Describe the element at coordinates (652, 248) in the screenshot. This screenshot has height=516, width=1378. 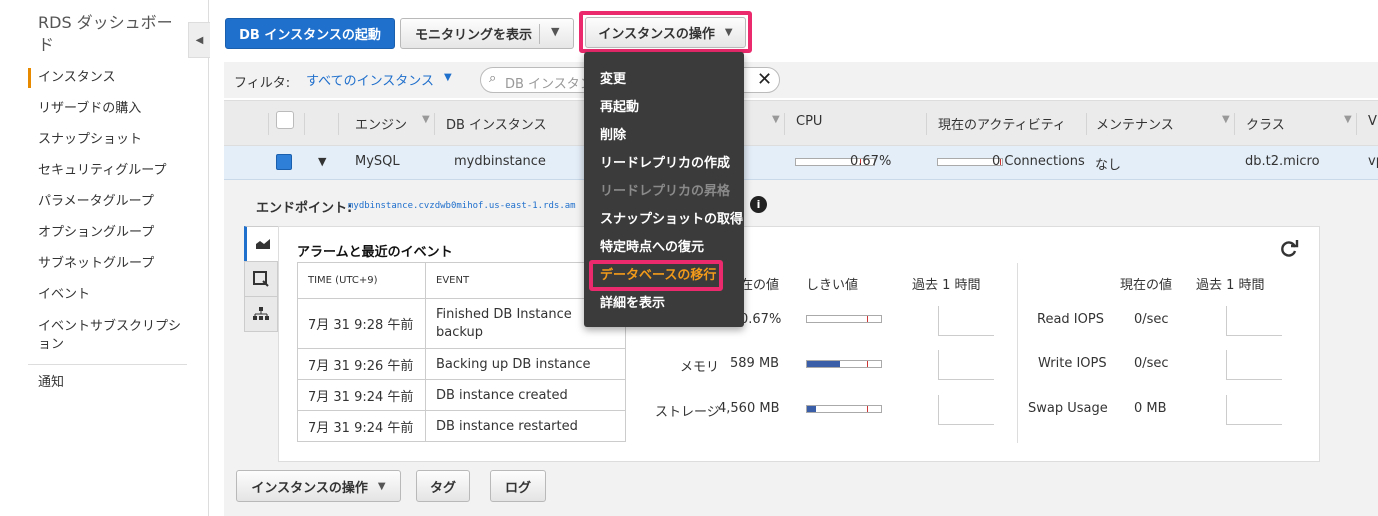
I see `menu-item-restore-point-in-time: 特定時点への復元` at that location.